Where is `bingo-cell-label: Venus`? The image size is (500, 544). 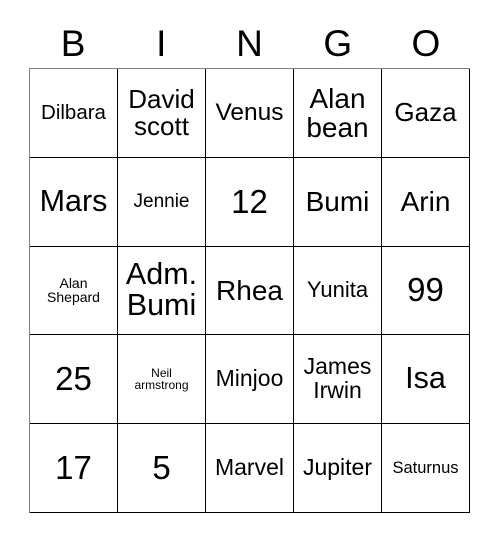
bingo-cell-label: Venus is located at coordinates (249, 113).